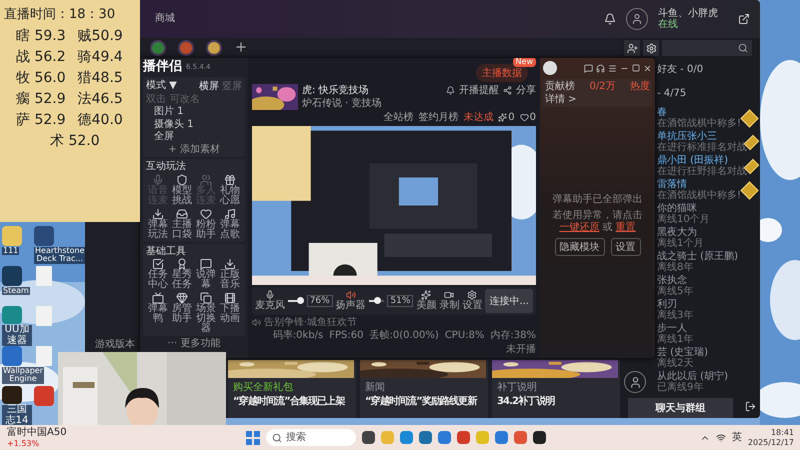  I want to click on maximize-button, so click(636, 68).